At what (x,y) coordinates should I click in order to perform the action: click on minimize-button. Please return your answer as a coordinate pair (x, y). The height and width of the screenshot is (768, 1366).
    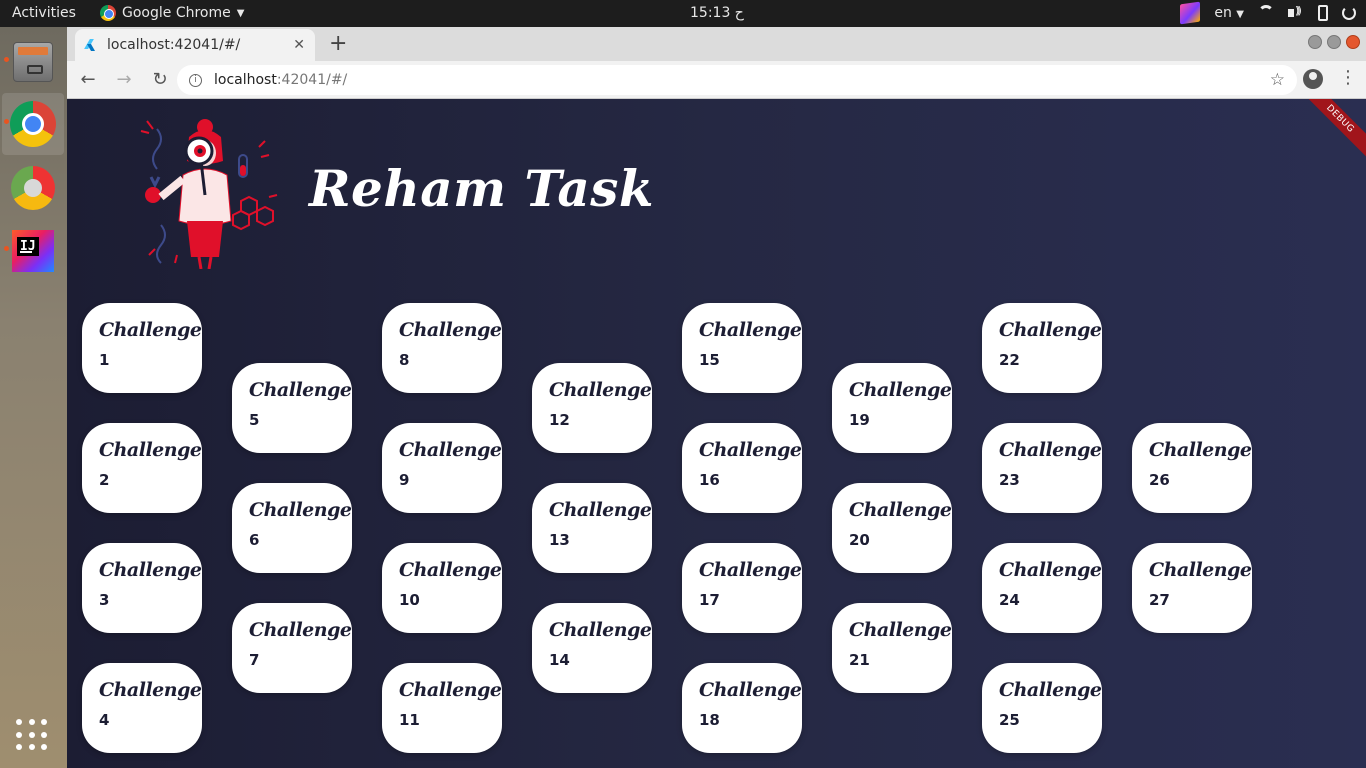
    Looking at the image, I should click on (1315, 42).